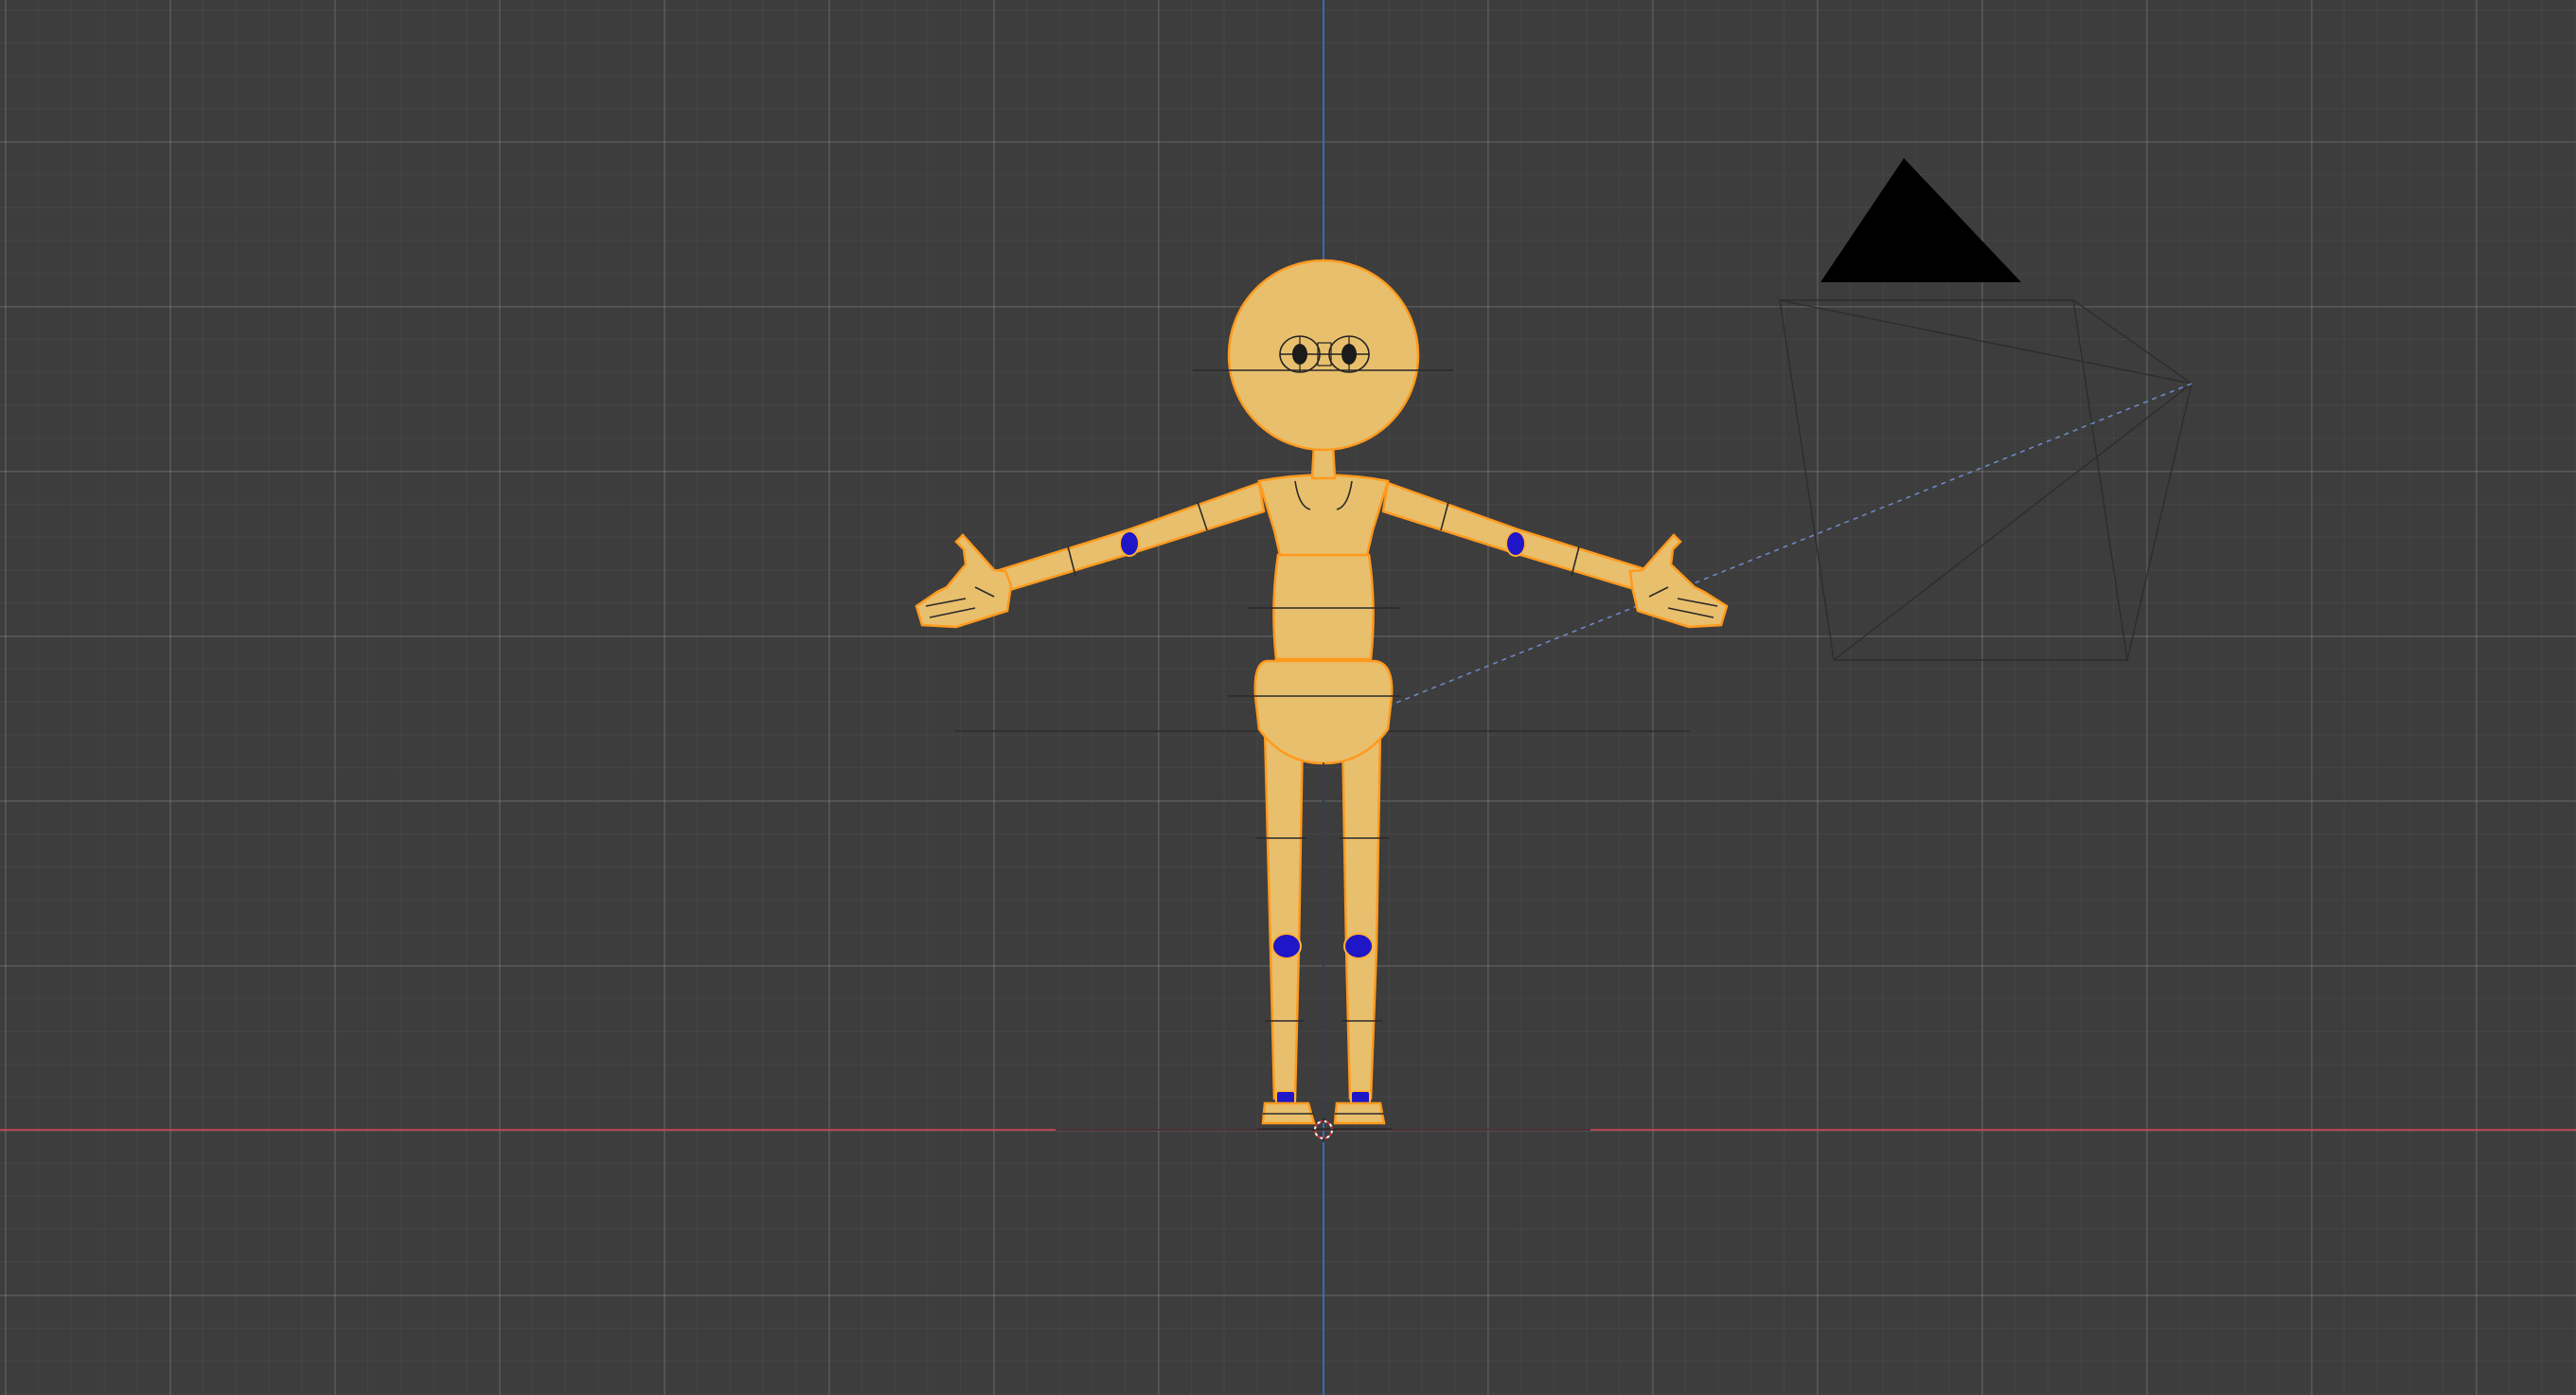 This screenshot has height=1395, width=2576. Describe the element at coordinates (1324, 516) in the screenshot. I see `chest` at that location.